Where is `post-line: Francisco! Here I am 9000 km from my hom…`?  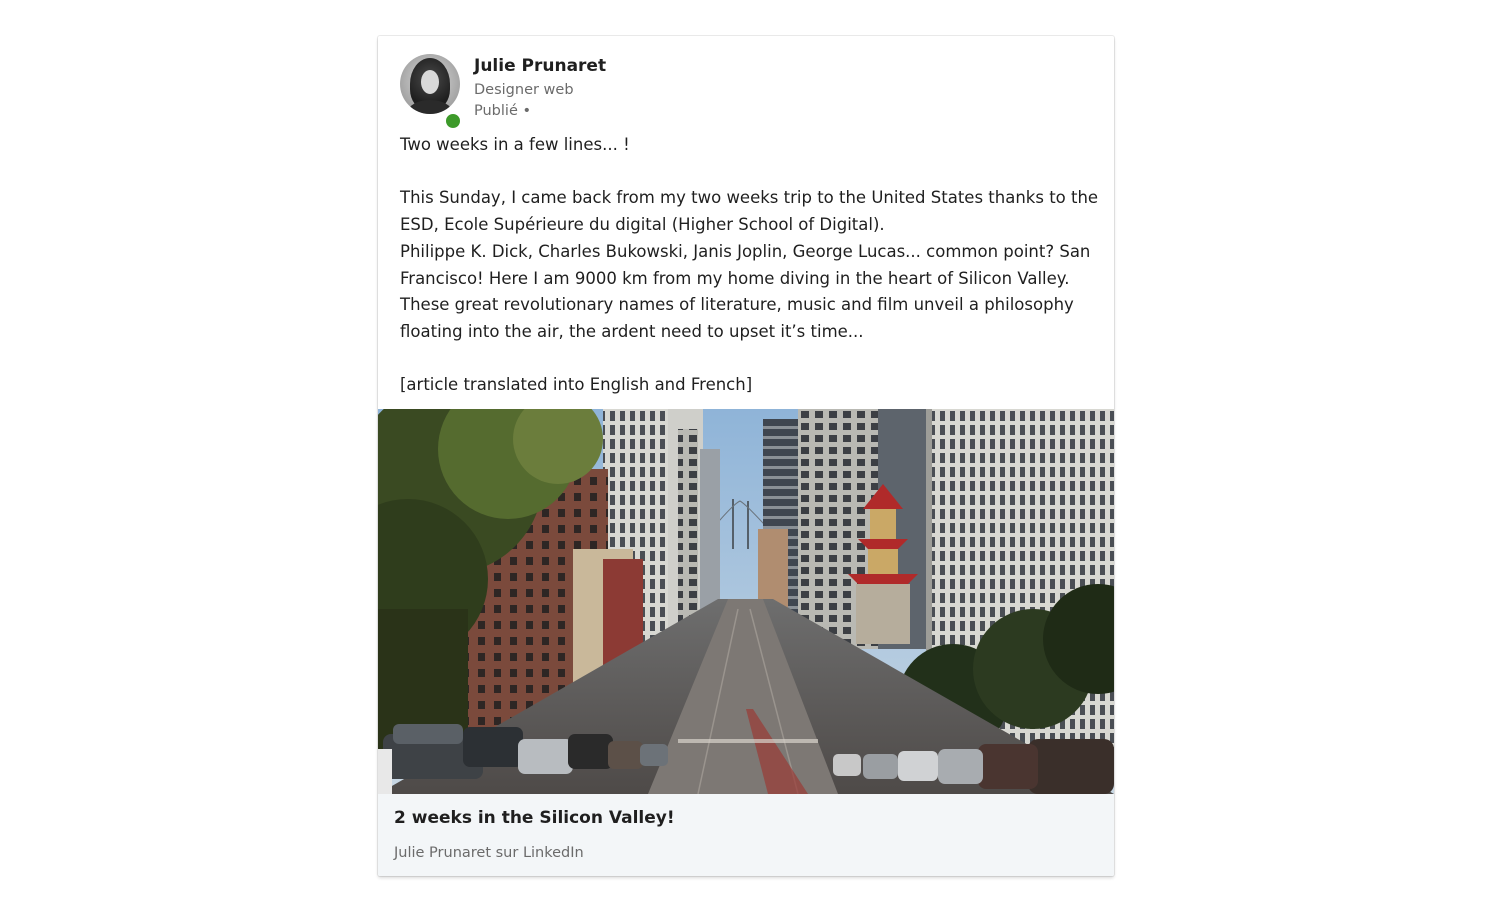 post-line: Francisco! Here I am 9000 km from my hom… is located at coordinates (735, 278).